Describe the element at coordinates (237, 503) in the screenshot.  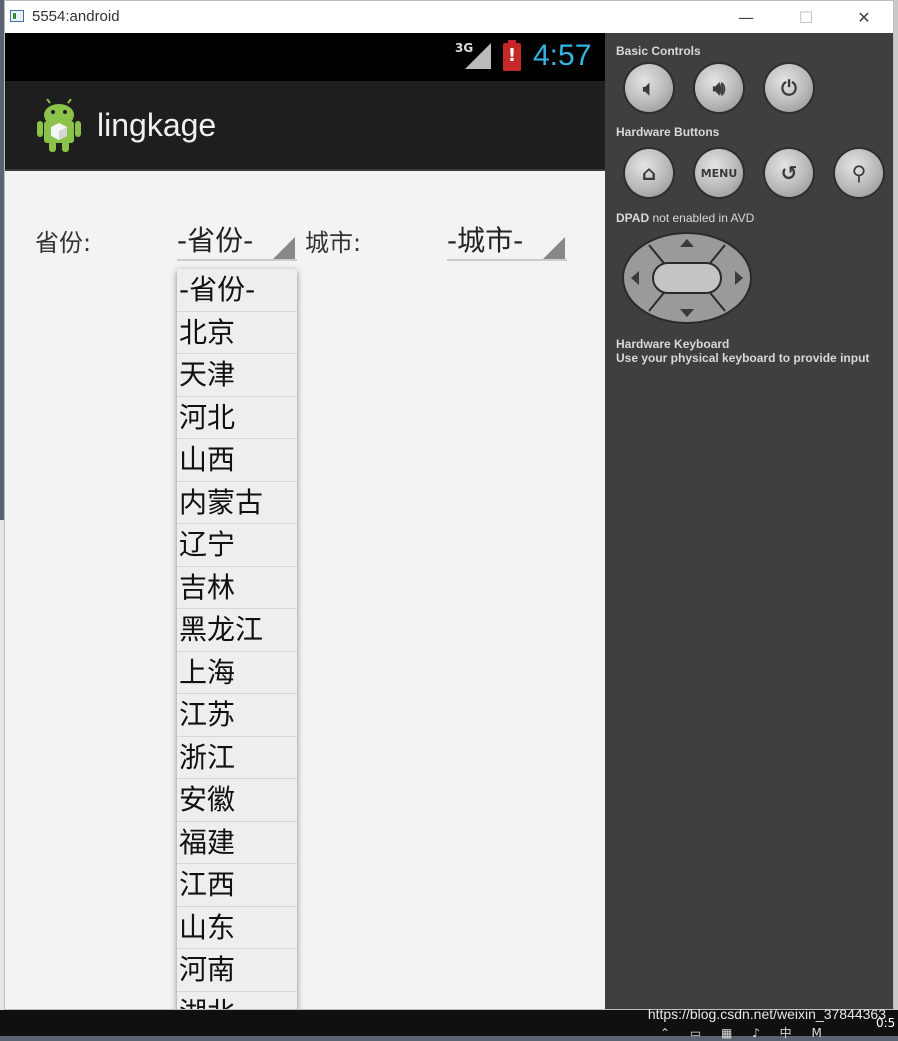
I see `dropdown-item: 内蒙古` at that location.